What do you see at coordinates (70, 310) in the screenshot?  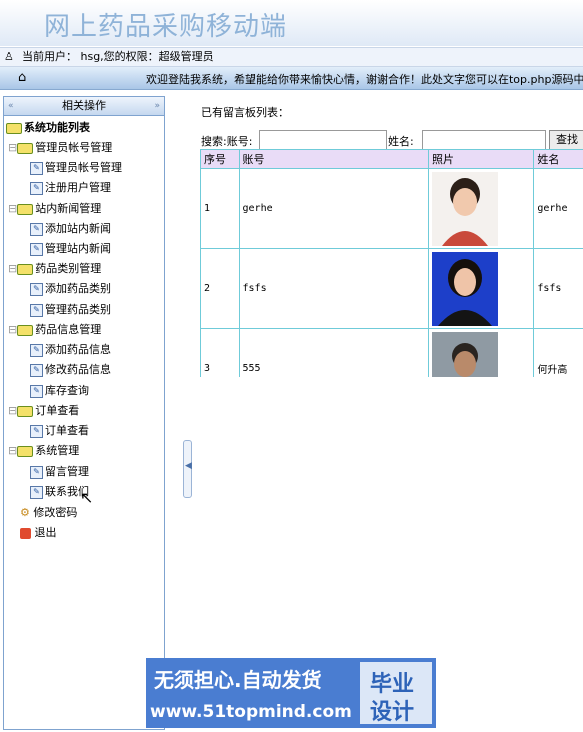 I see `tree-item-manage-category: ✎ 管理药品类别` at bounding box center [70, 310].